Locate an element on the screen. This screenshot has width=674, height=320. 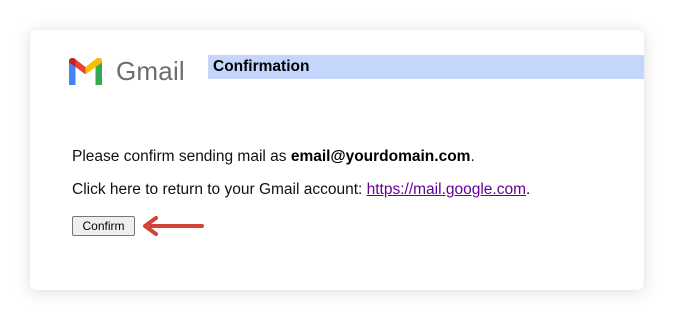
gmail-logo: Gmail is located at coordinates (125, 71).